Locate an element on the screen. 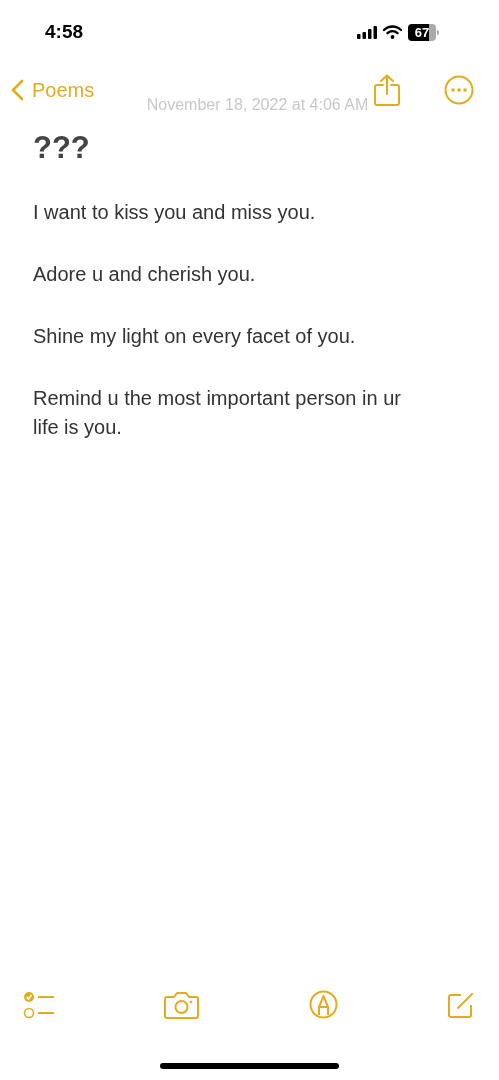  compose-icon is located at coordinates (461, 1004).